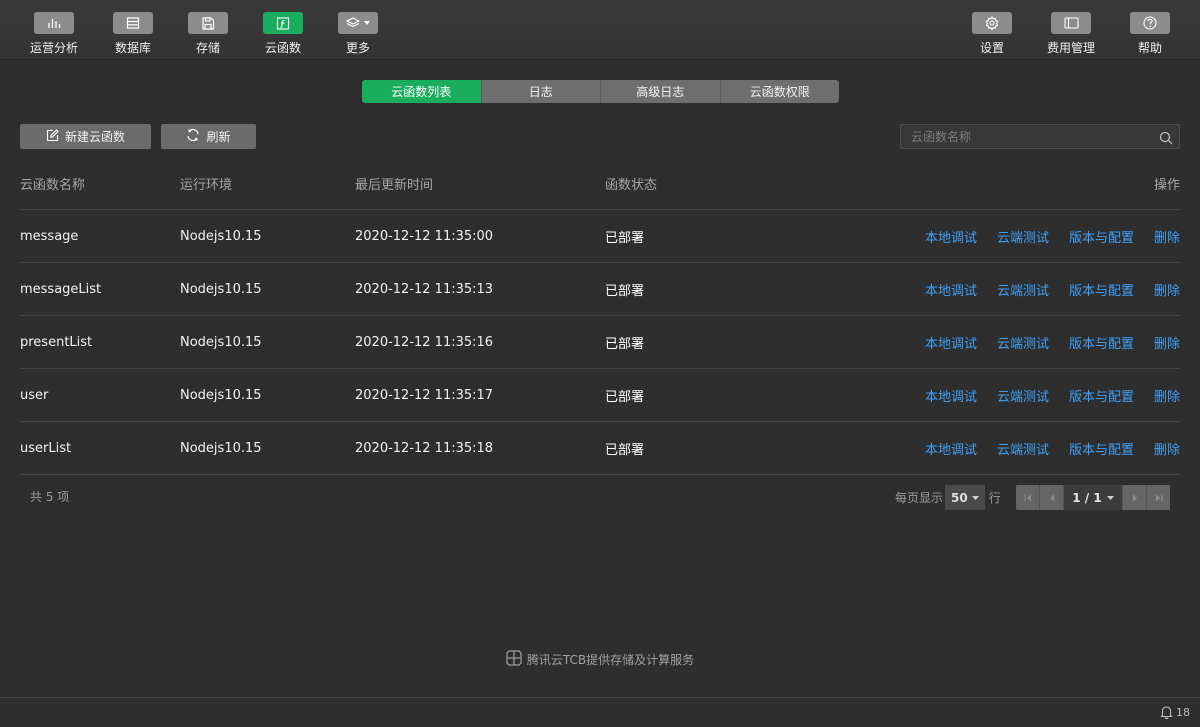 This screenshot has height=727, width=1200. I want to click on search-input, so click(1040, 136).